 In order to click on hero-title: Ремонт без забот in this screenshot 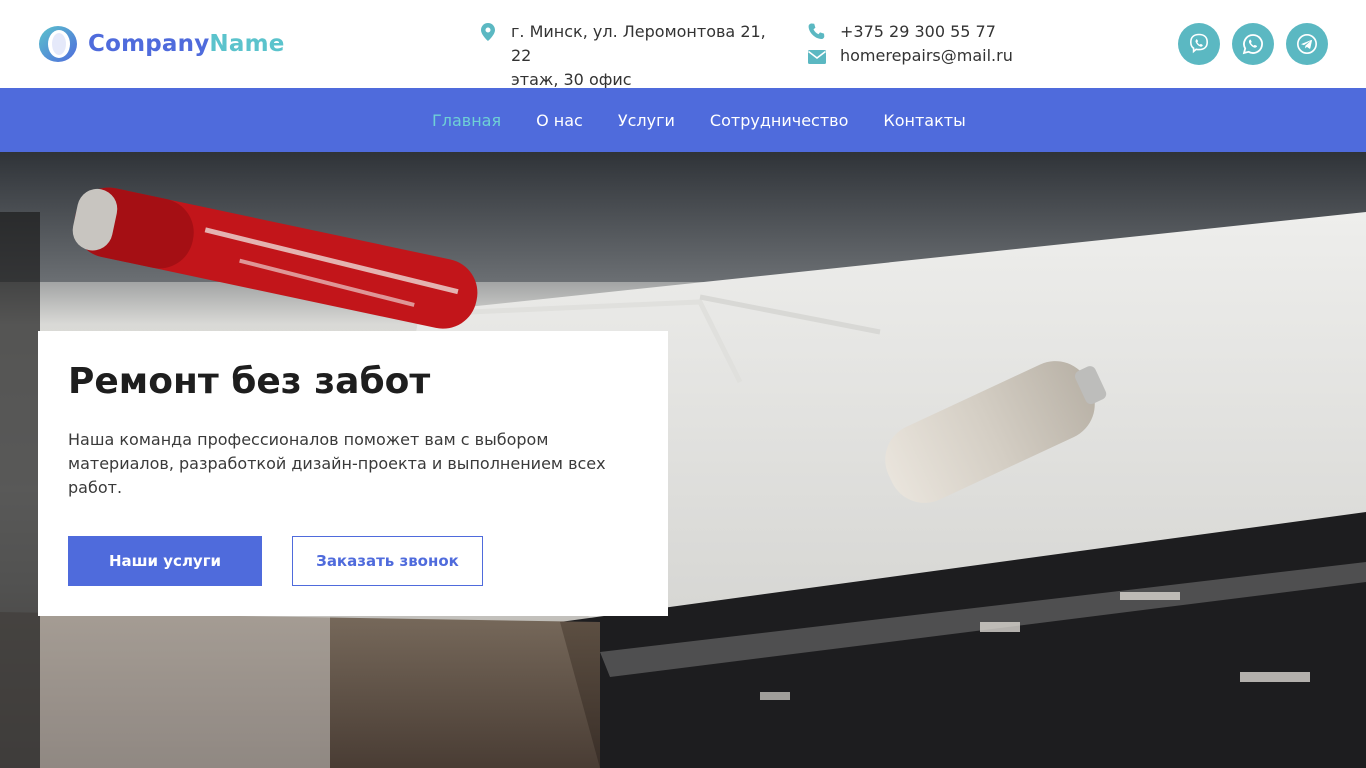, I will do `click(249, 381)`.